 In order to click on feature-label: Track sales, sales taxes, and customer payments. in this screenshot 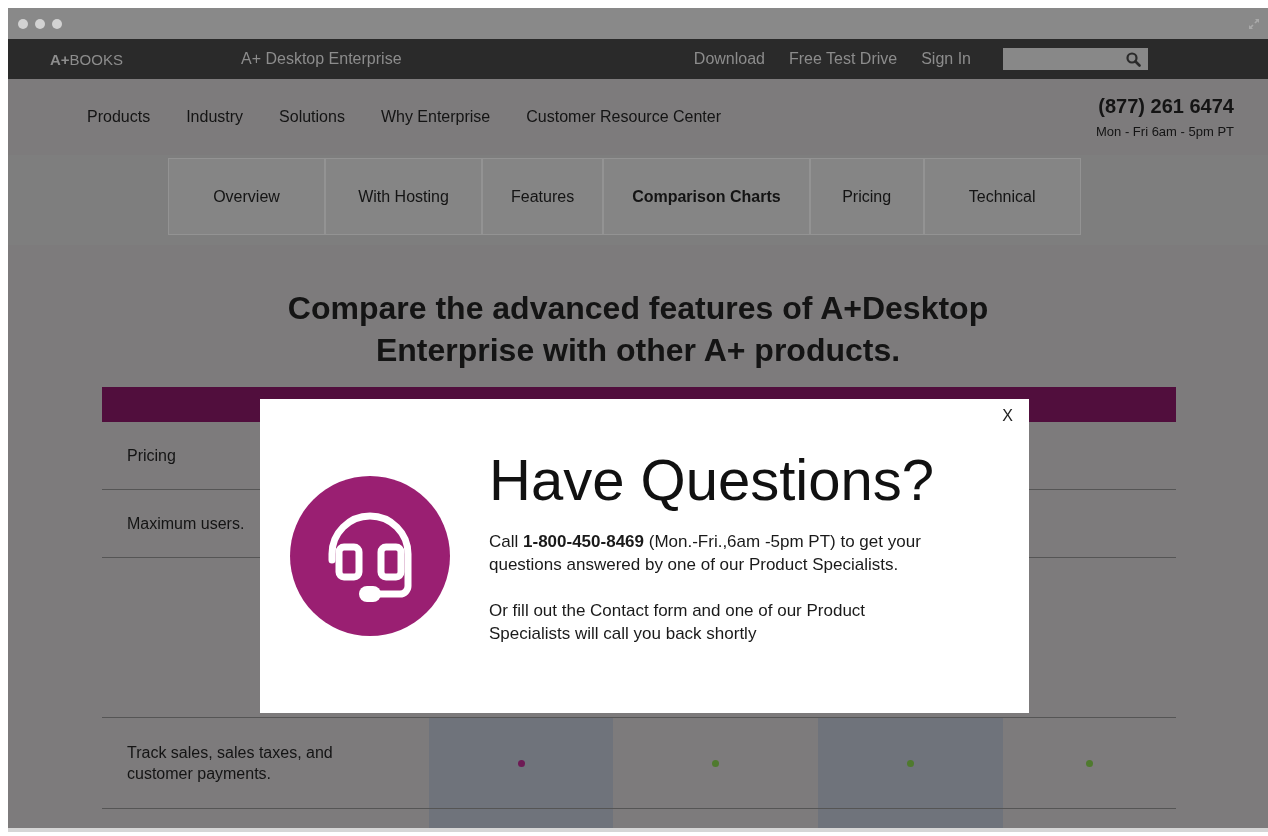, I will do `click(230, 763)`.